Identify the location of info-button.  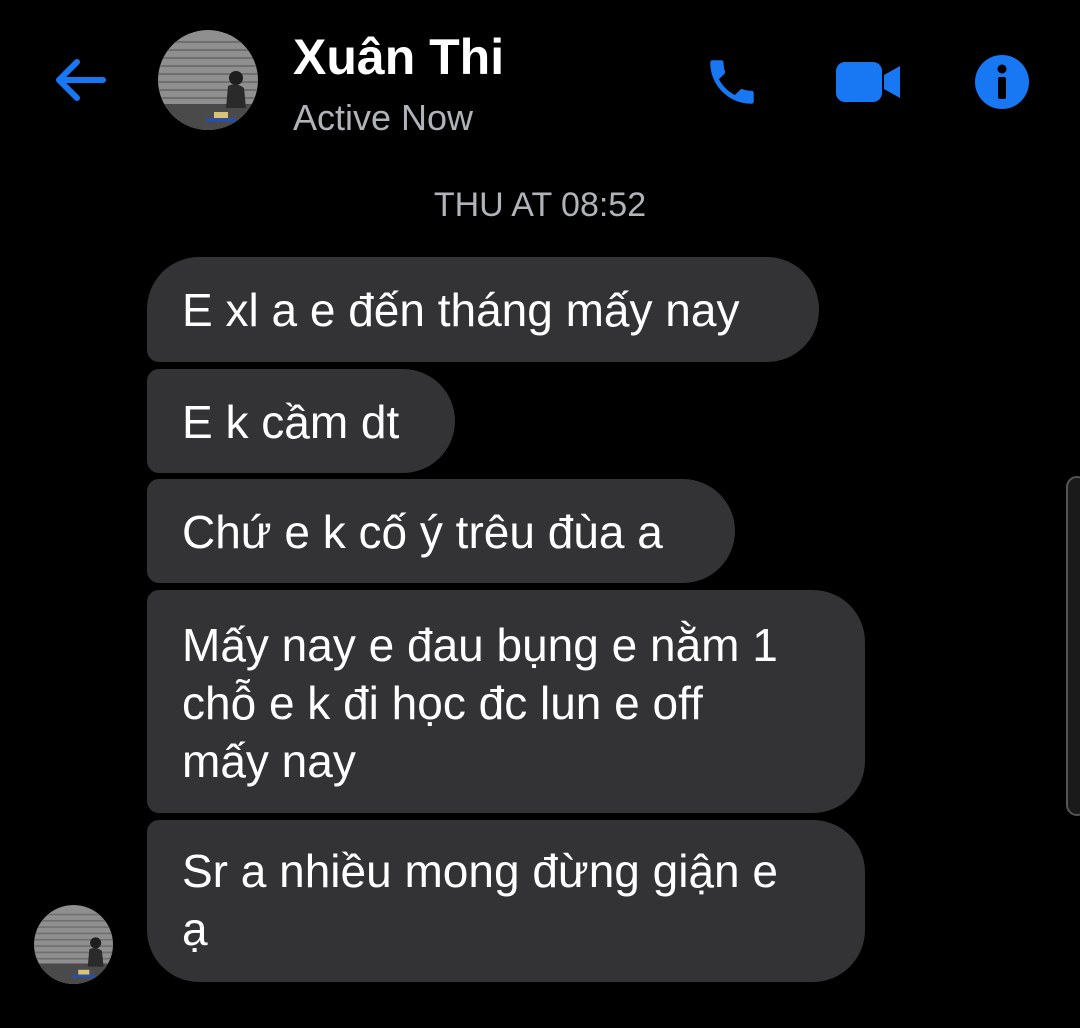
(1002, 82).